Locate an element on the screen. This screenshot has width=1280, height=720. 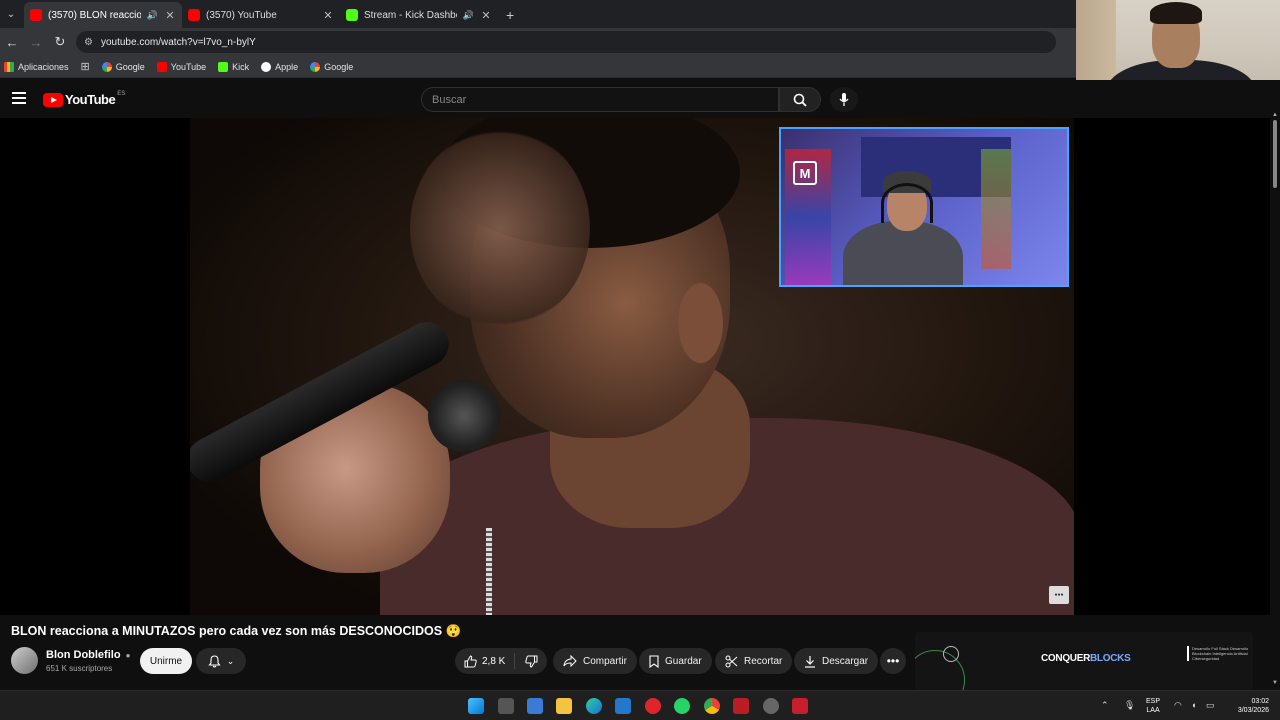
bell-icon is located at coordinates (214, 660).